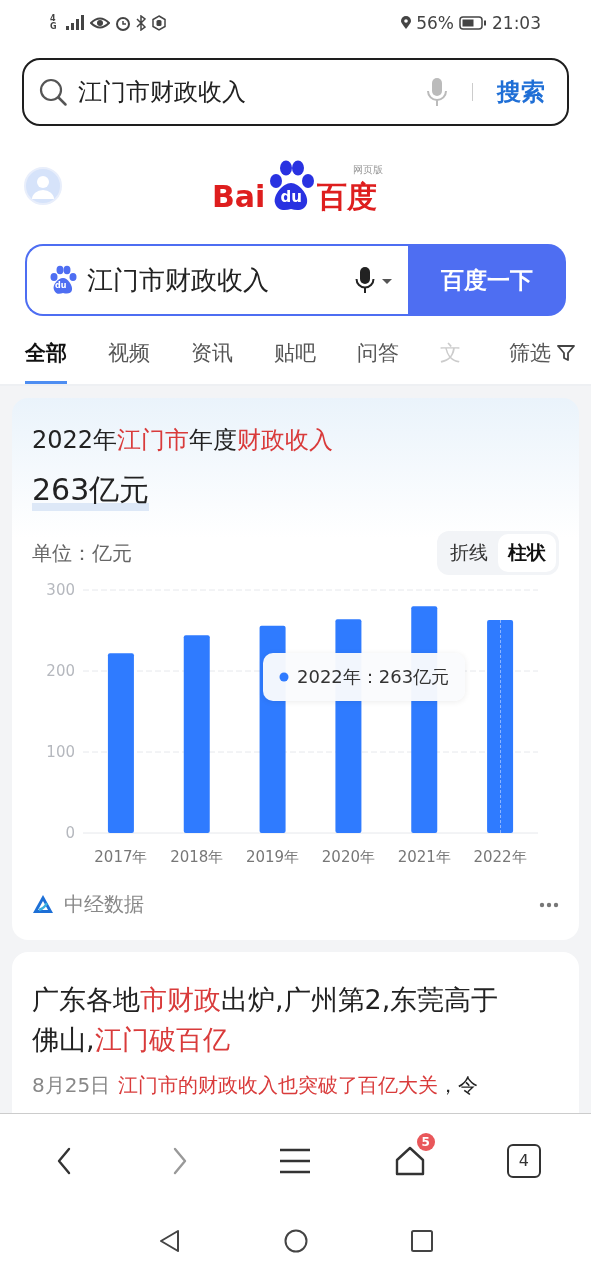 This screenshot has height=1280, width=591. Describe the element at coordinates (425, 1142) in the screenshot. I see `notification-badge: 5` at that location.